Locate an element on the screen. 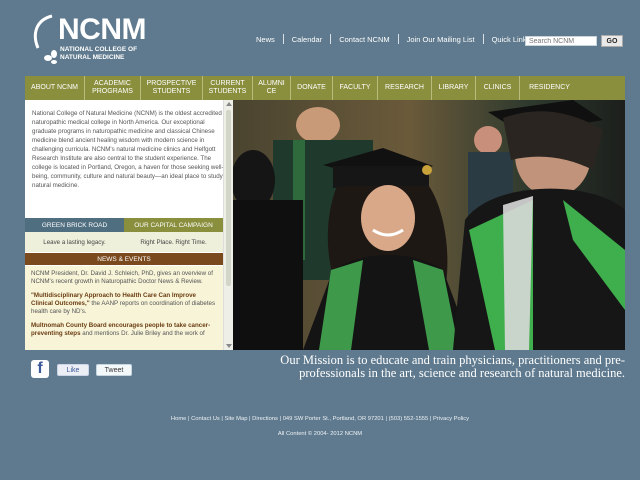 Image resolution: width=640 pixels, height=480 pixels. copyright: All Content © 2004- 2012 NCNM is located at coordinates (320, 434).